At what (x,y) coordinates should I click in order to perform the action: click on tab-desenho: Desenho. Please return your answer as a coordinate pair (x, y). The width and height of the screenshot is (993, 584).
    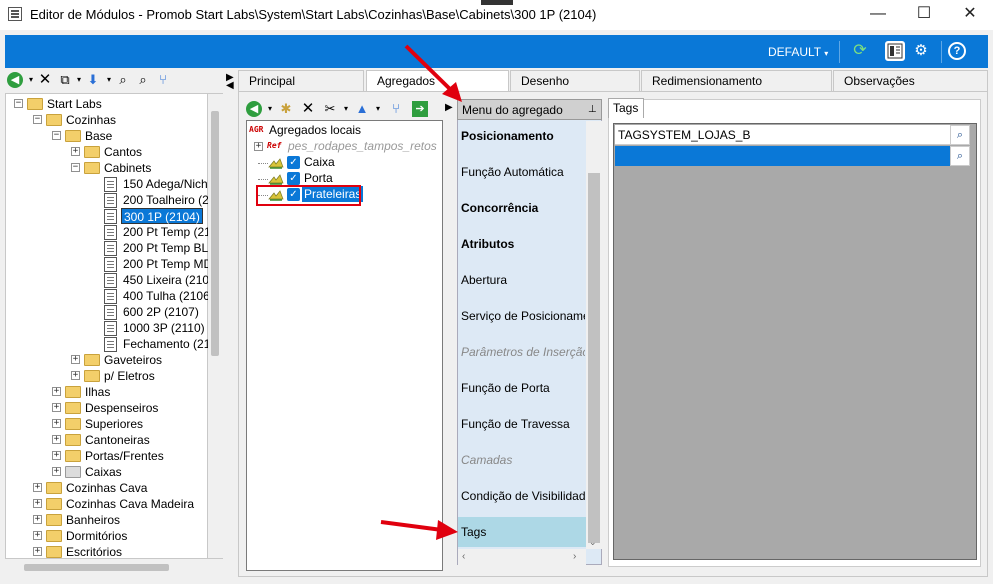
    Looking at the image, I should click on (575, 80).